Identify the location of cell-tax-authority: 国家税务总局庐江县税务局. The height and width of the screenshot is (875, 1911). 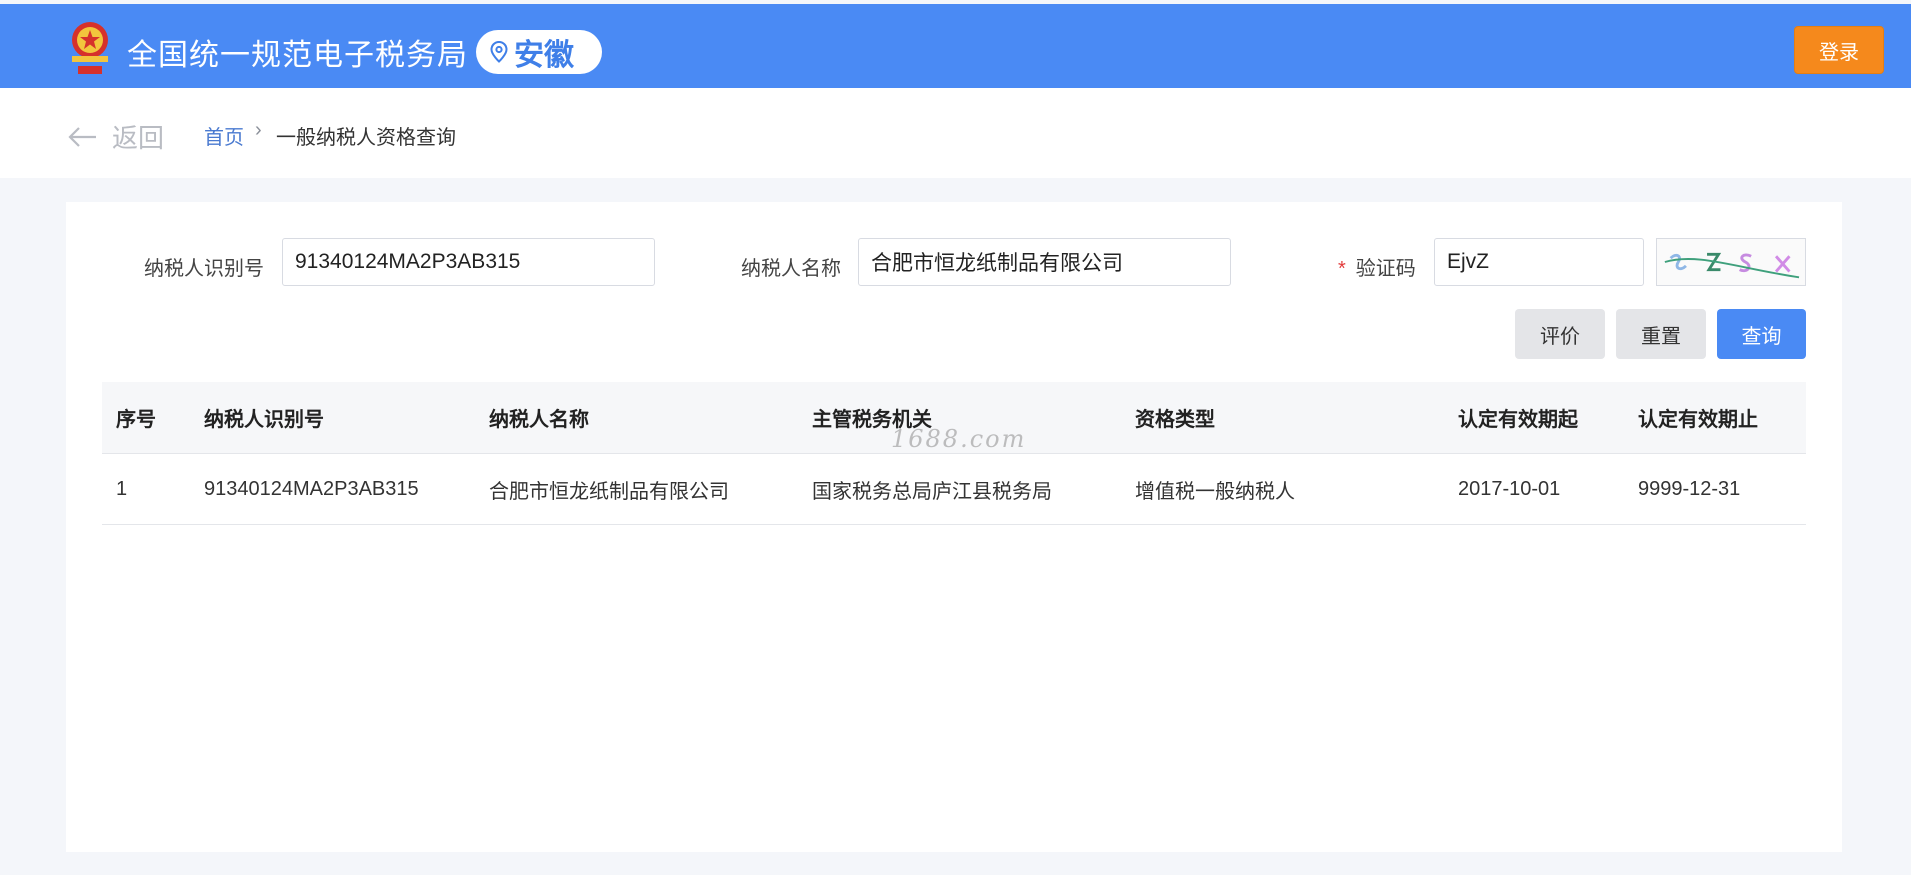
(932, 491).